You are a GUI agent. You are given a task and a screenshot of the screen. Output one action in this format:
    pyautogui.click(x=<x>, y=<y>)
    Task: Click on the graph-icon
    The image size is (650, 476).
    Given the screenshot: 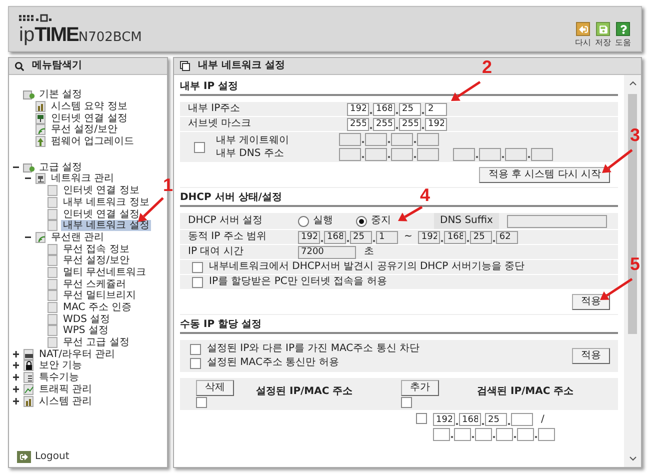 What is the action you would take?
    pyautogui.click(x=29, y=389)
    